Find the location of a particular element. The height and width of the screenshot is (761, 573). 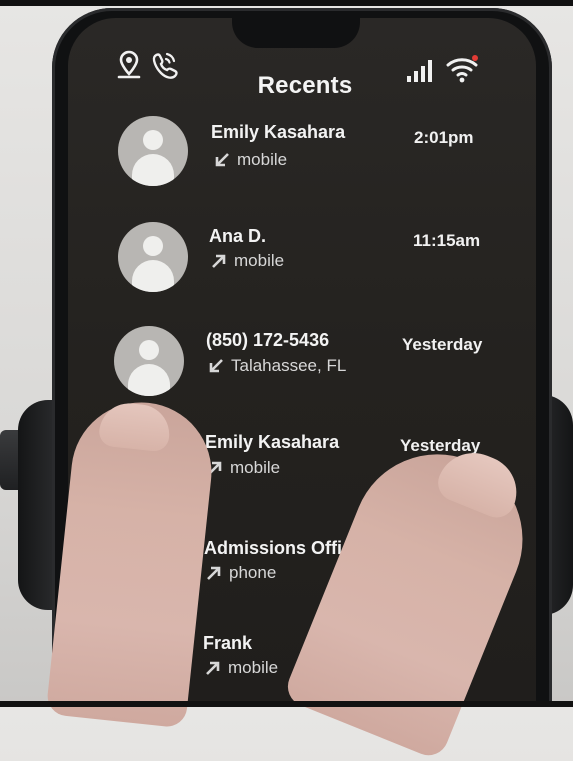

status-bar-left is located at coordinates (147, 67).